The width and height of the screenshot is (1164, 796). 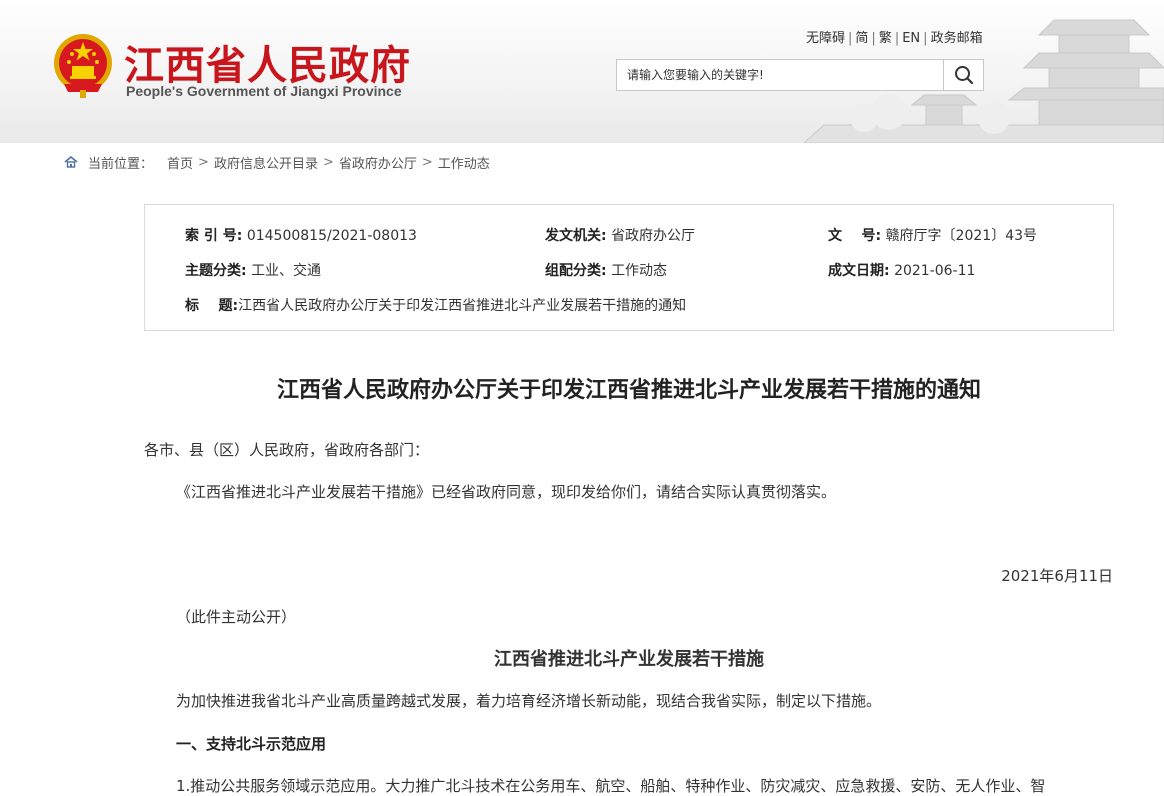 I want to click on meta-issuer: 发文机关: 省政府办公厅, so click(x=620, y=235).